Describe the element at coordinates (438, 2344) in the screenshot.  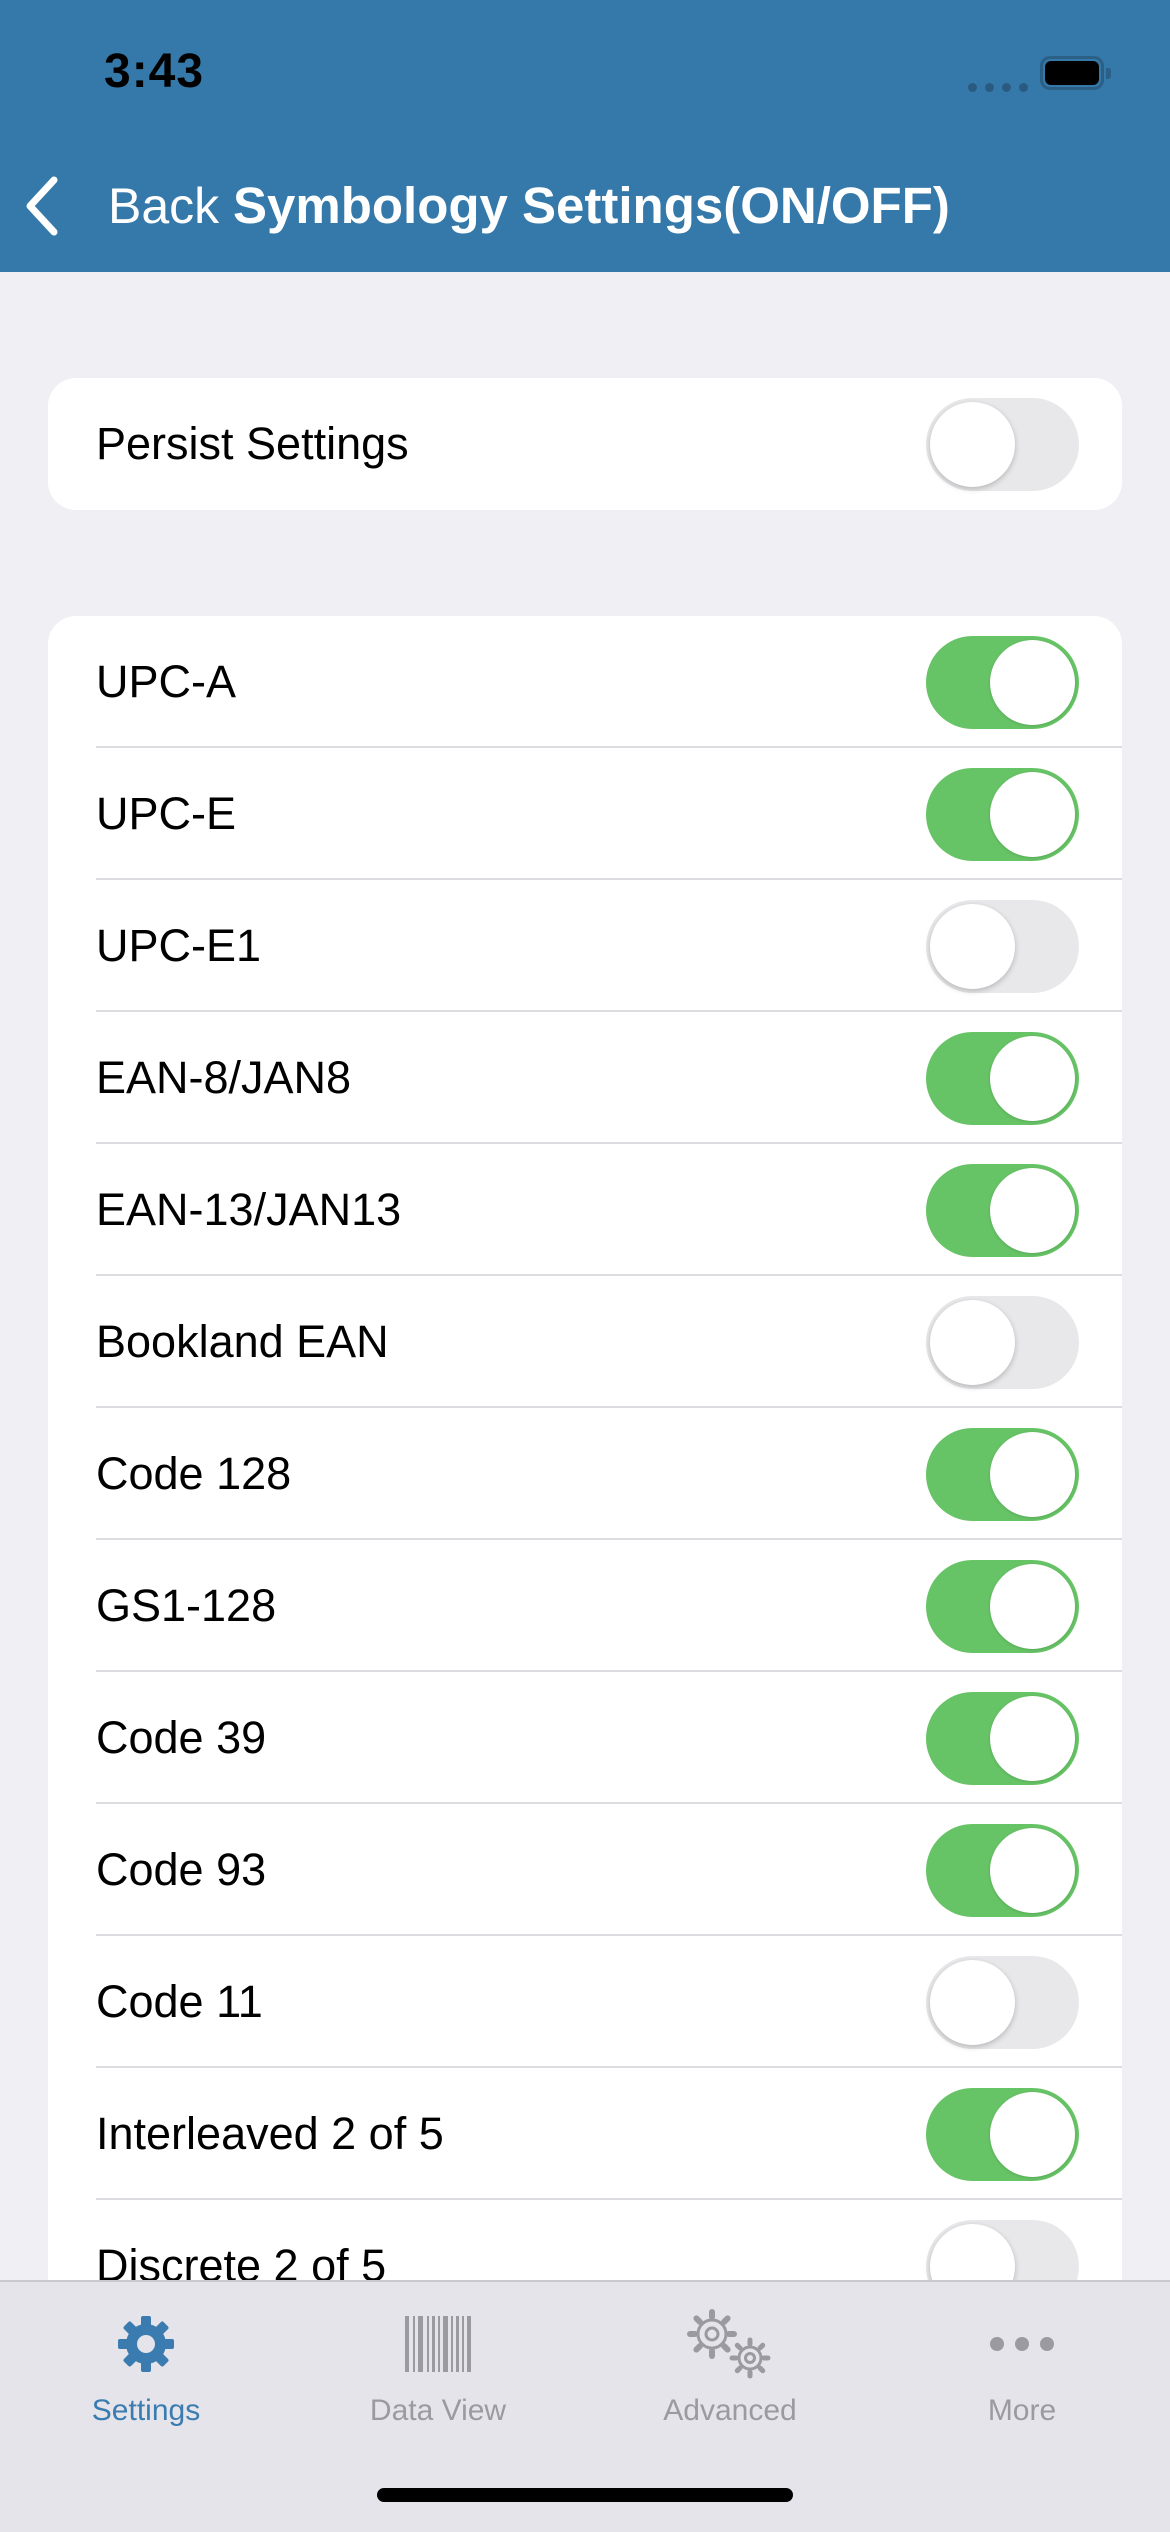
I see `barcode-icon` at that location.